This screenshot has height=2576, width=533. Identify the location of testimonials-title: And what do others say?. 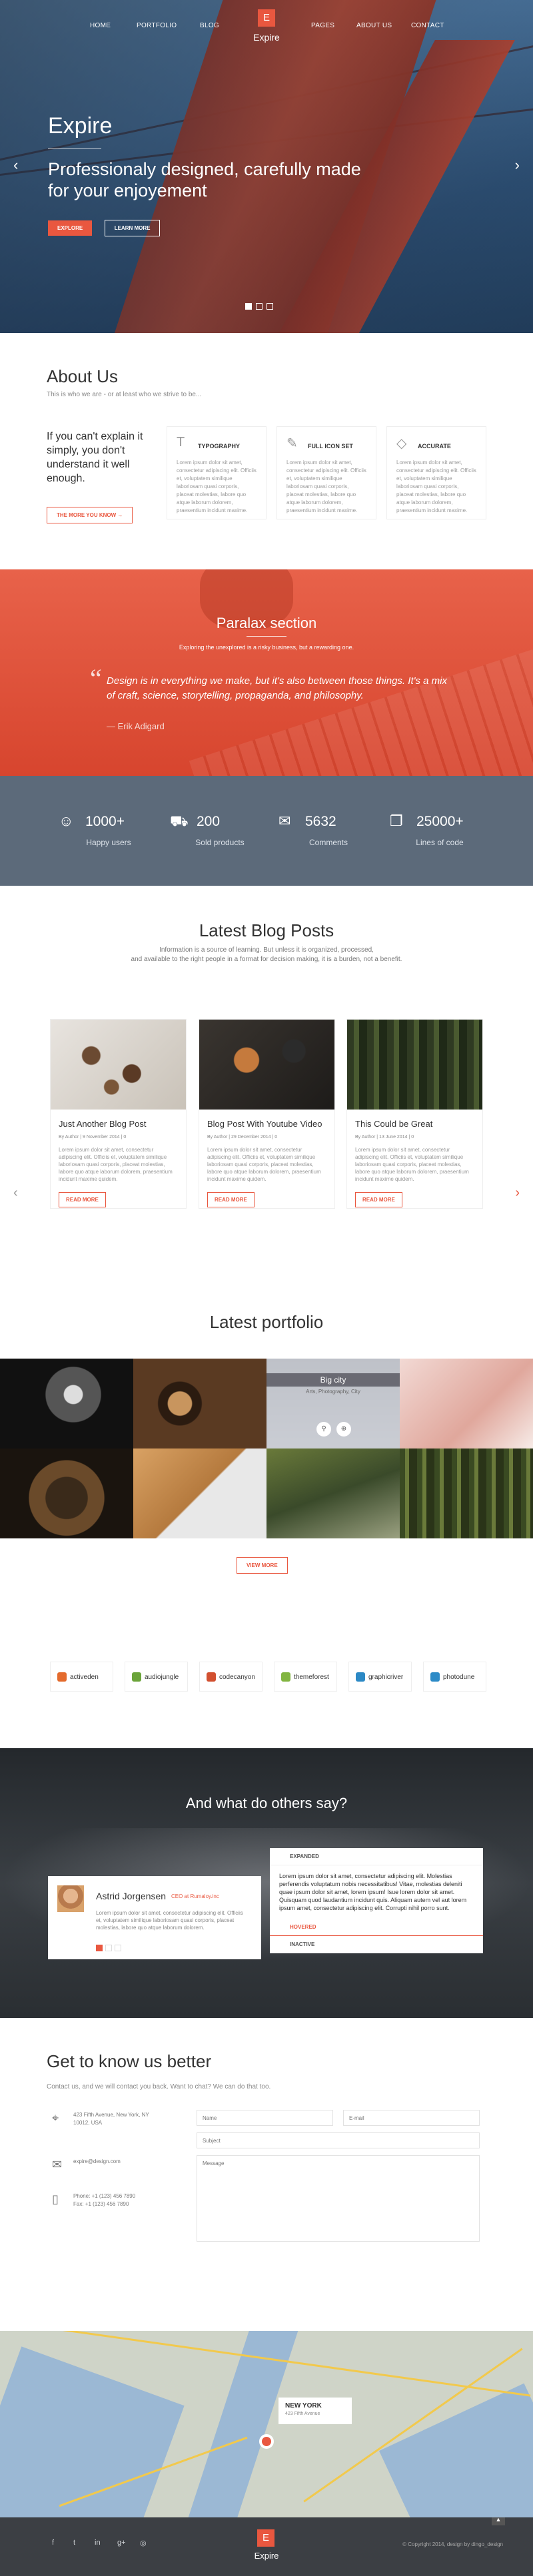
(266, 1803).